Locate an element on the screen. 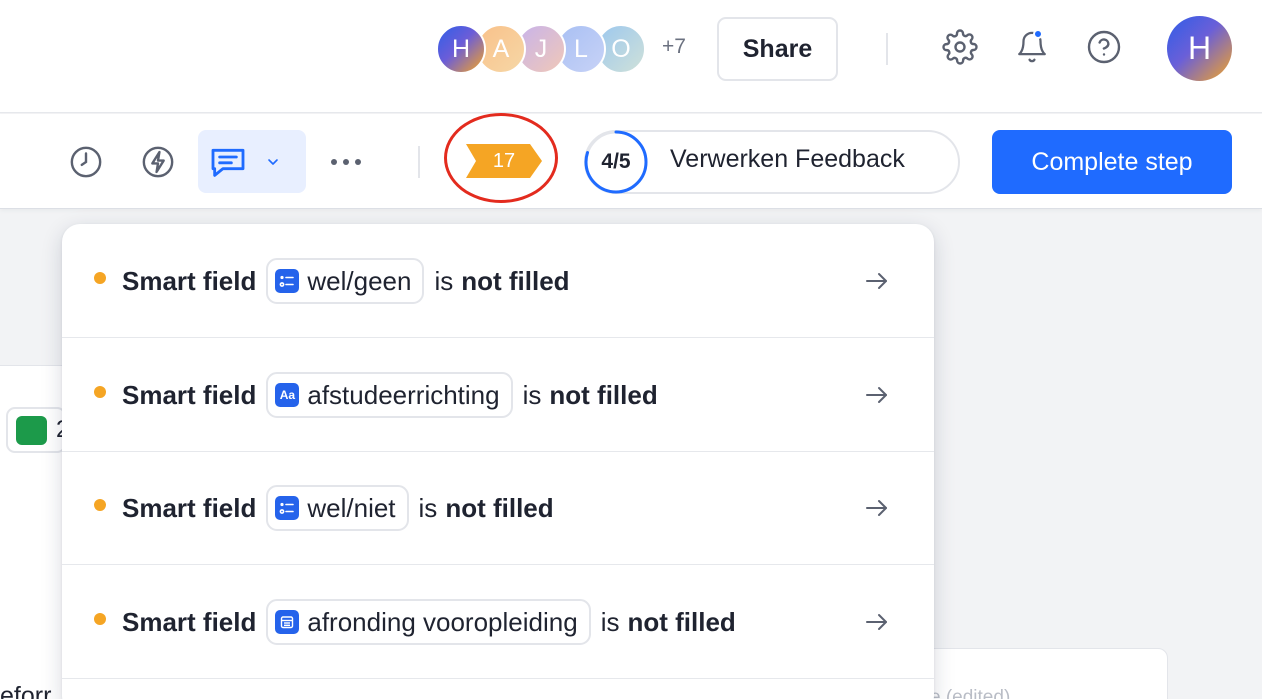 The image size is (1262, 699). lightning-icon is located at coordinates (158, 162).